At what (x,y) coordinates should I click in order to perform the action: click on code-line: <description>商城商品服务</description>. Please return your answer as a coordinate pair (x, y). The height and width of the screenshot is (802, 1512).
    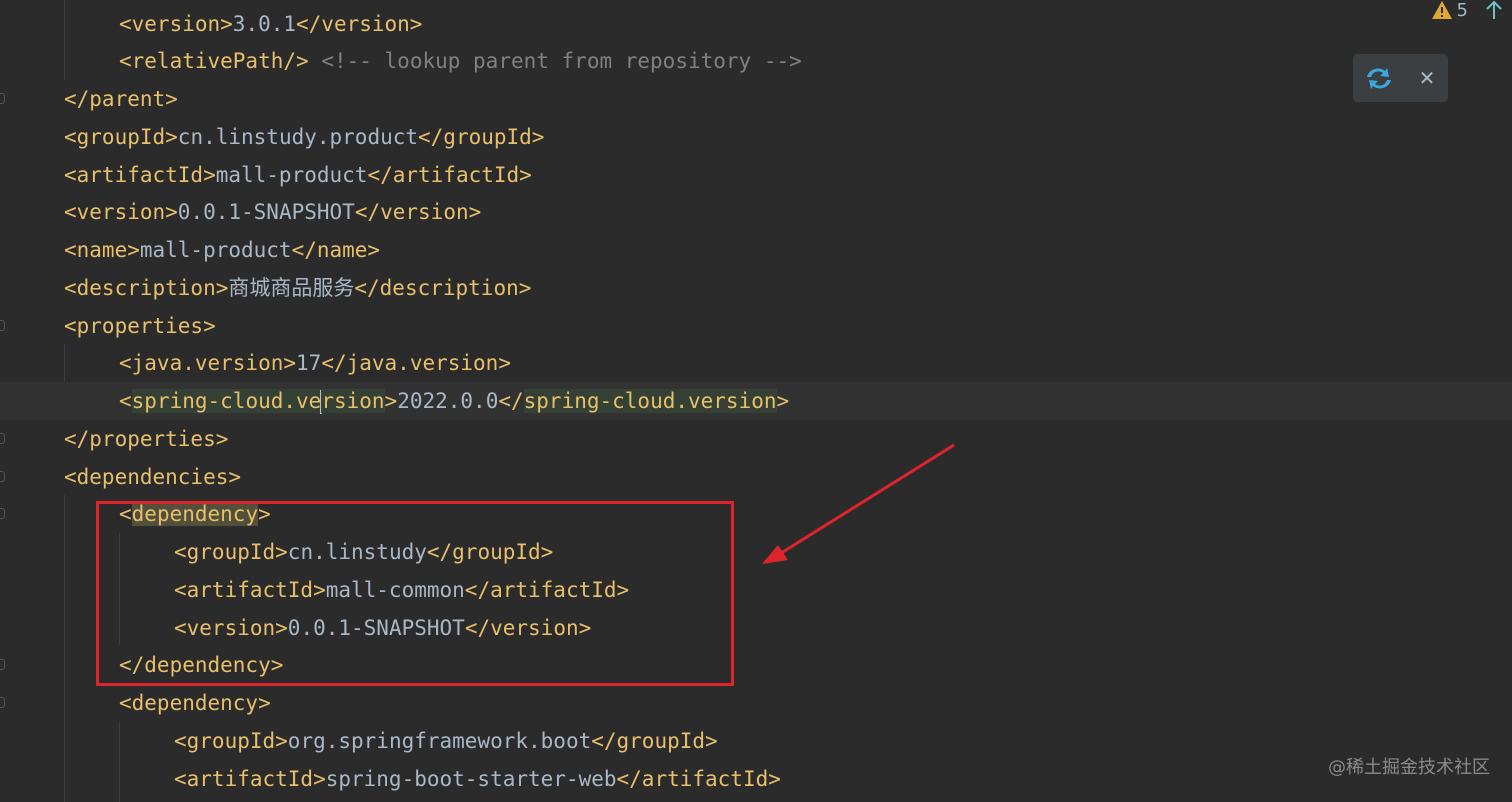
    Looking at the image, I should click on (756, 288).